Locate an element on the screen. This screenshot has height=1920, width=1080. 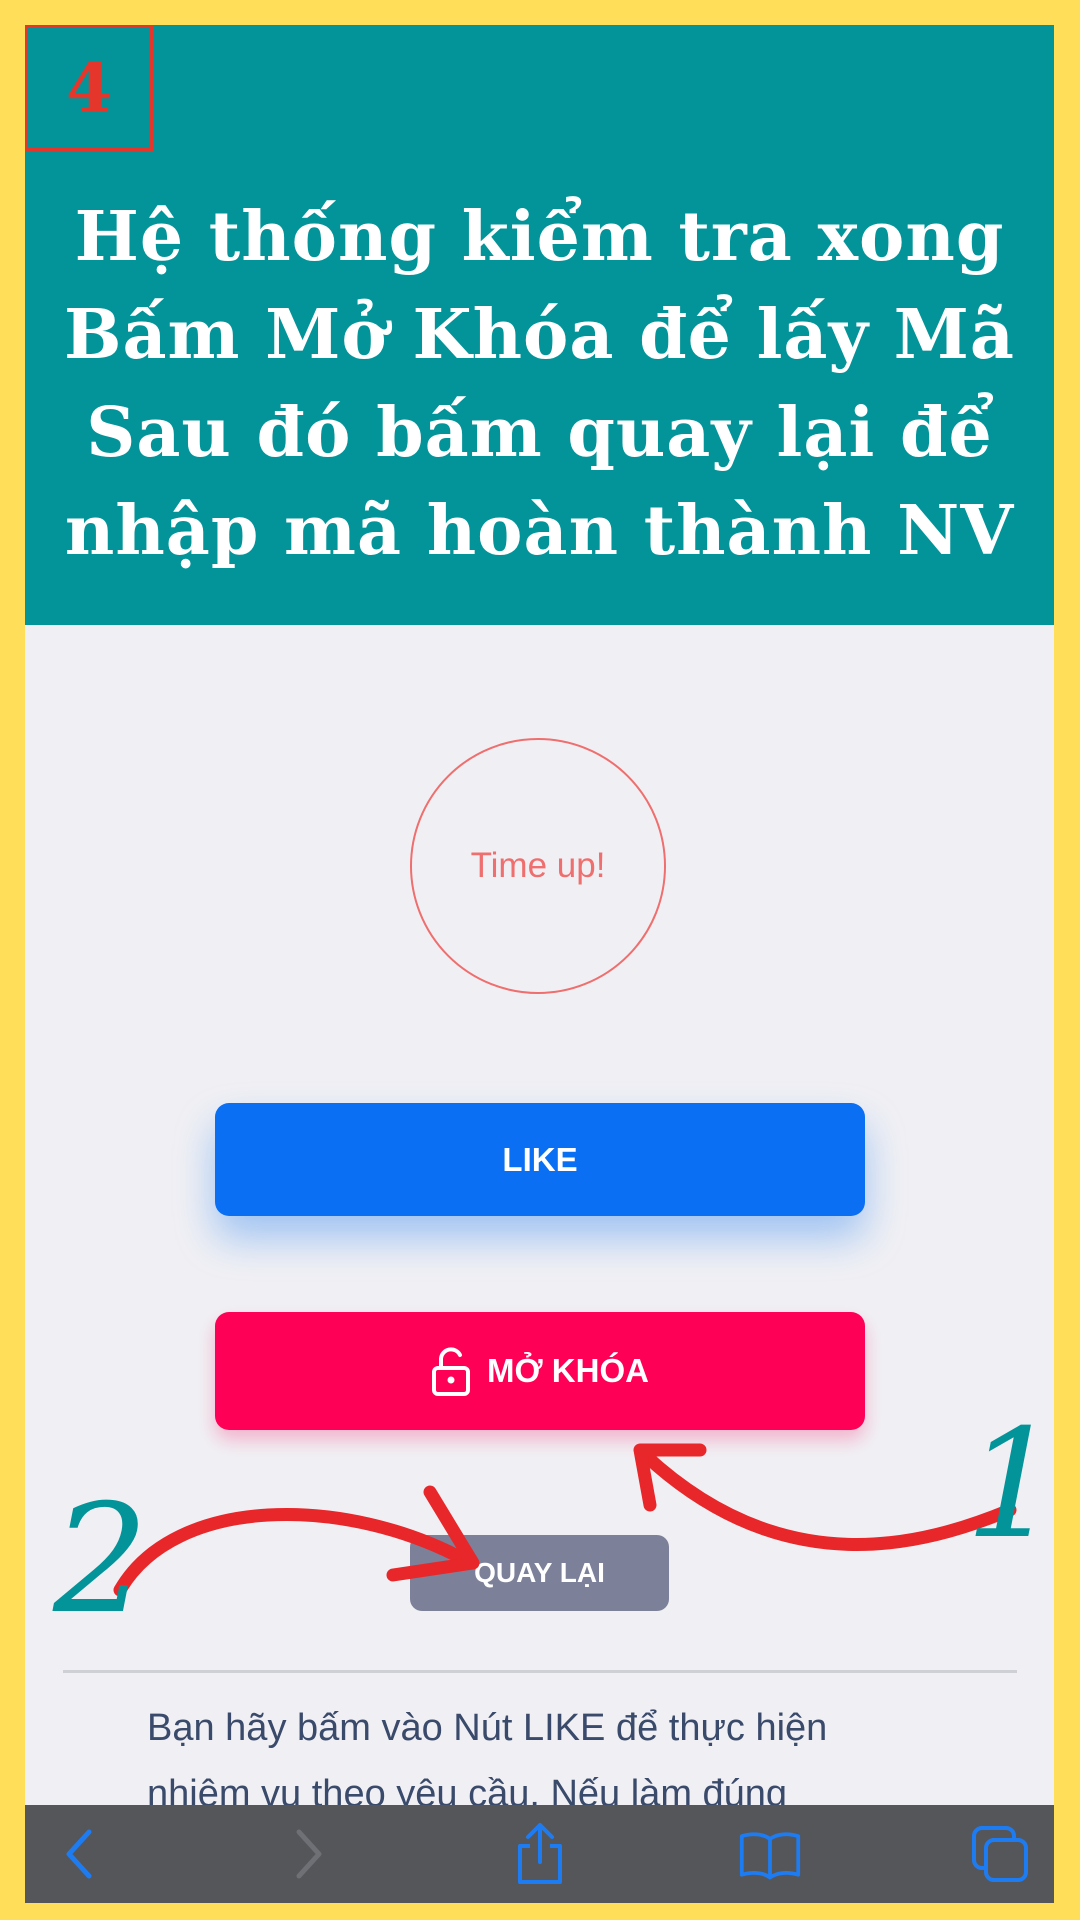
share-icon is located at coordinates (540, 1854).